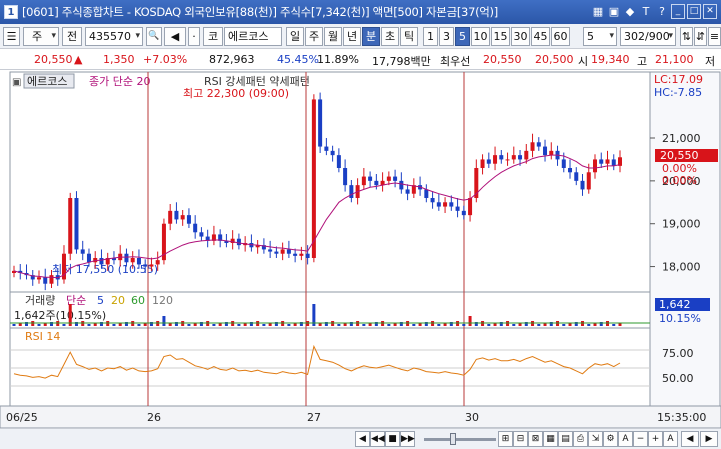 Image resolution: width=721 pixels, height=449 pixels. I want to click on font-button: A, so click(625, 439).